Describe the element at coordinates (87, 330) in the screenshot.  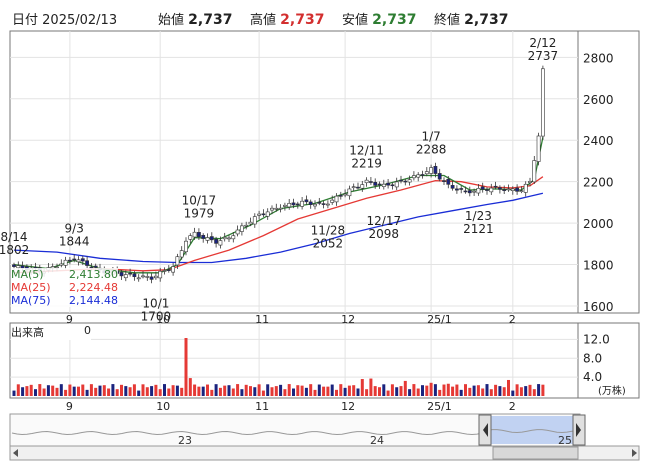
I see `volume-value: 0` at that location.